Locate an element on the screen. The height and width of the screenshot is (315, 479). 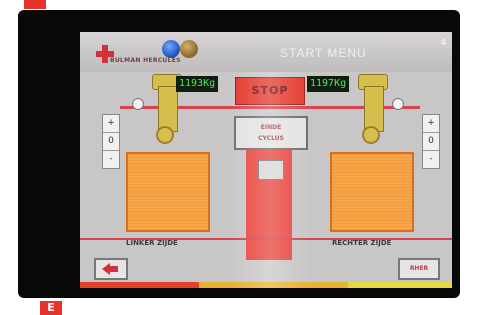
corner-tag-bottom: E is located at coordinates (51, 308).